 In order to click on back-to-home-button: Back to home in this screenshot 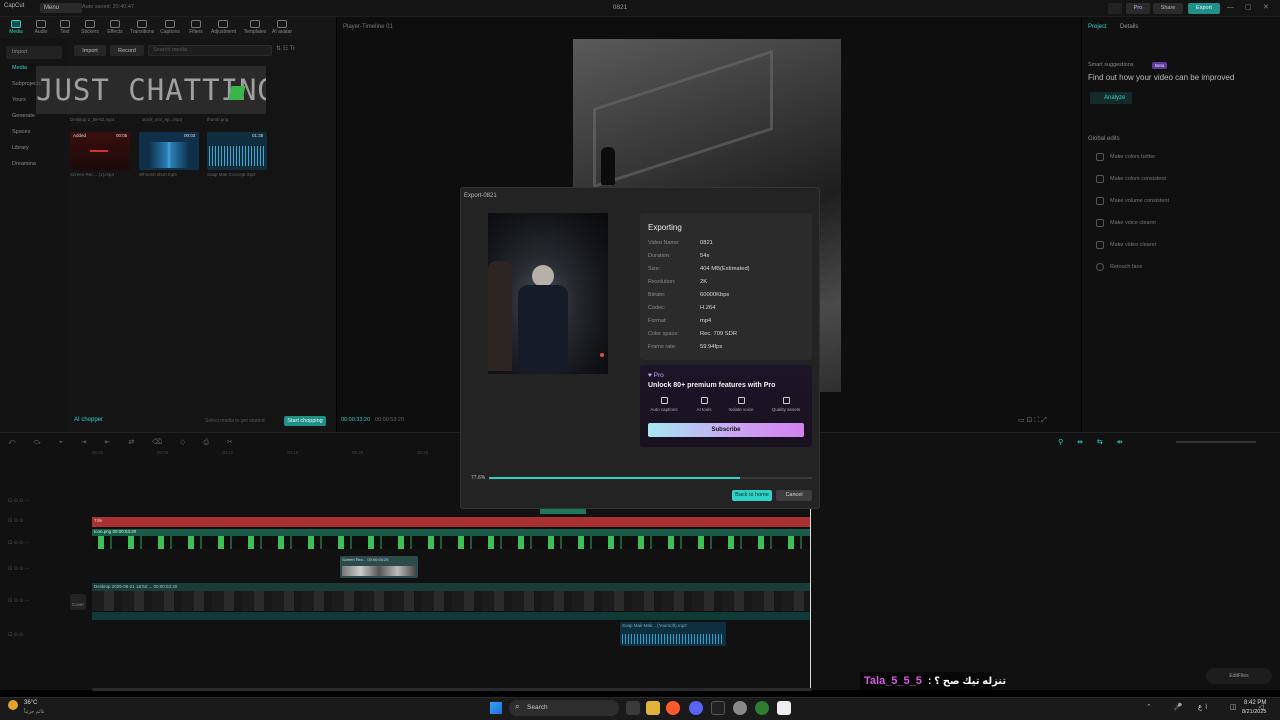, I will do `click(752, 495)`.